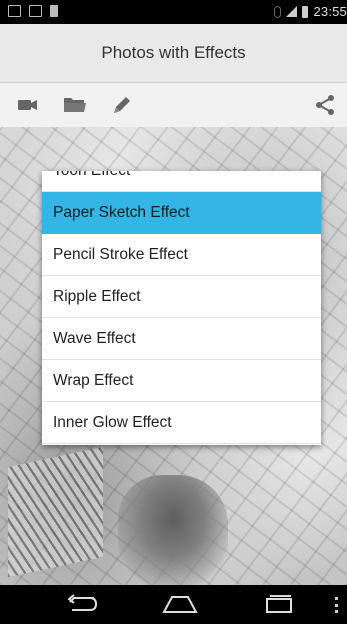 This screenshot has width=347, height=624. I want to click on recent-apps-button, so click(278, 604).